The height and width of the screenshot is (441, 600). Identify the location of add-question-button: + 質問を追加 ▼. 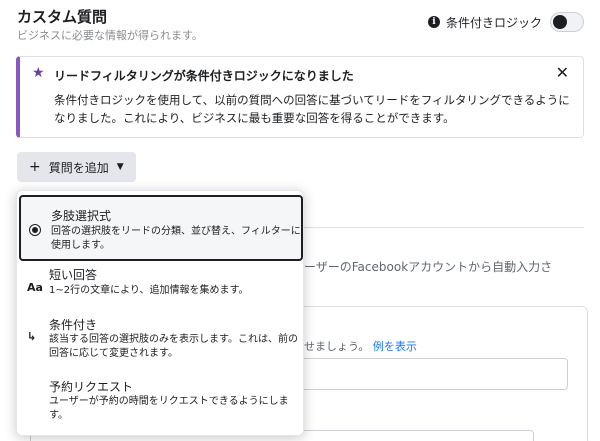
(76, 167).